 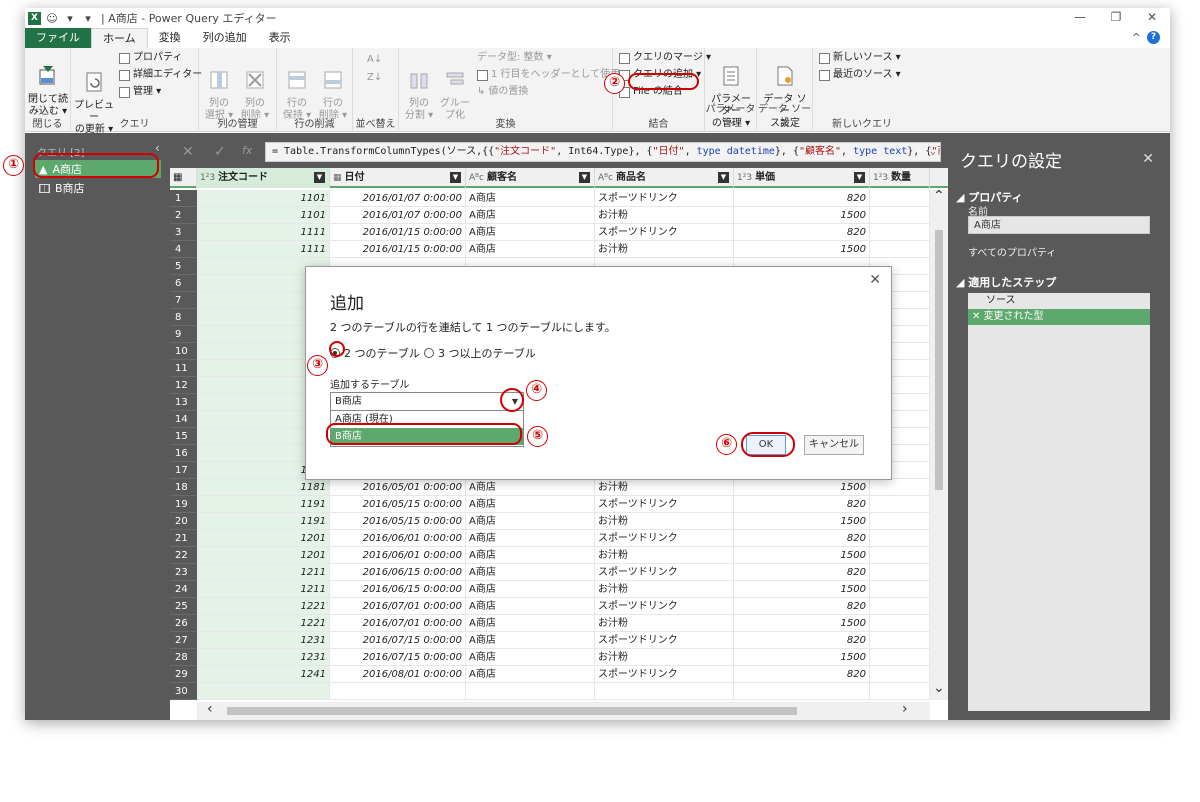 What do you see at coordinates (802, 504) in the screenshot?
I see `table-cell: 820` at bounding box center [802, 504].